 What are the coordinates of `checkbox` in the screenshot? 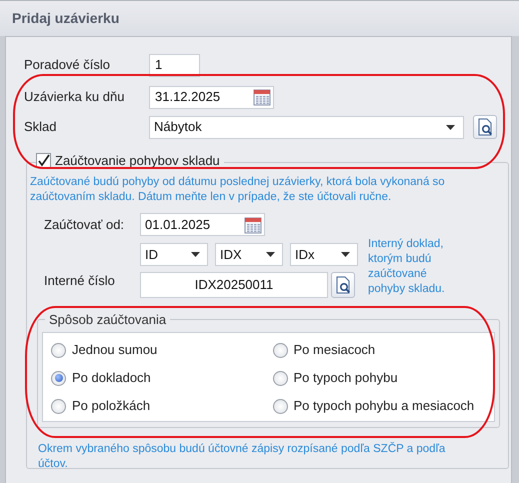 It's located at (43, 160).